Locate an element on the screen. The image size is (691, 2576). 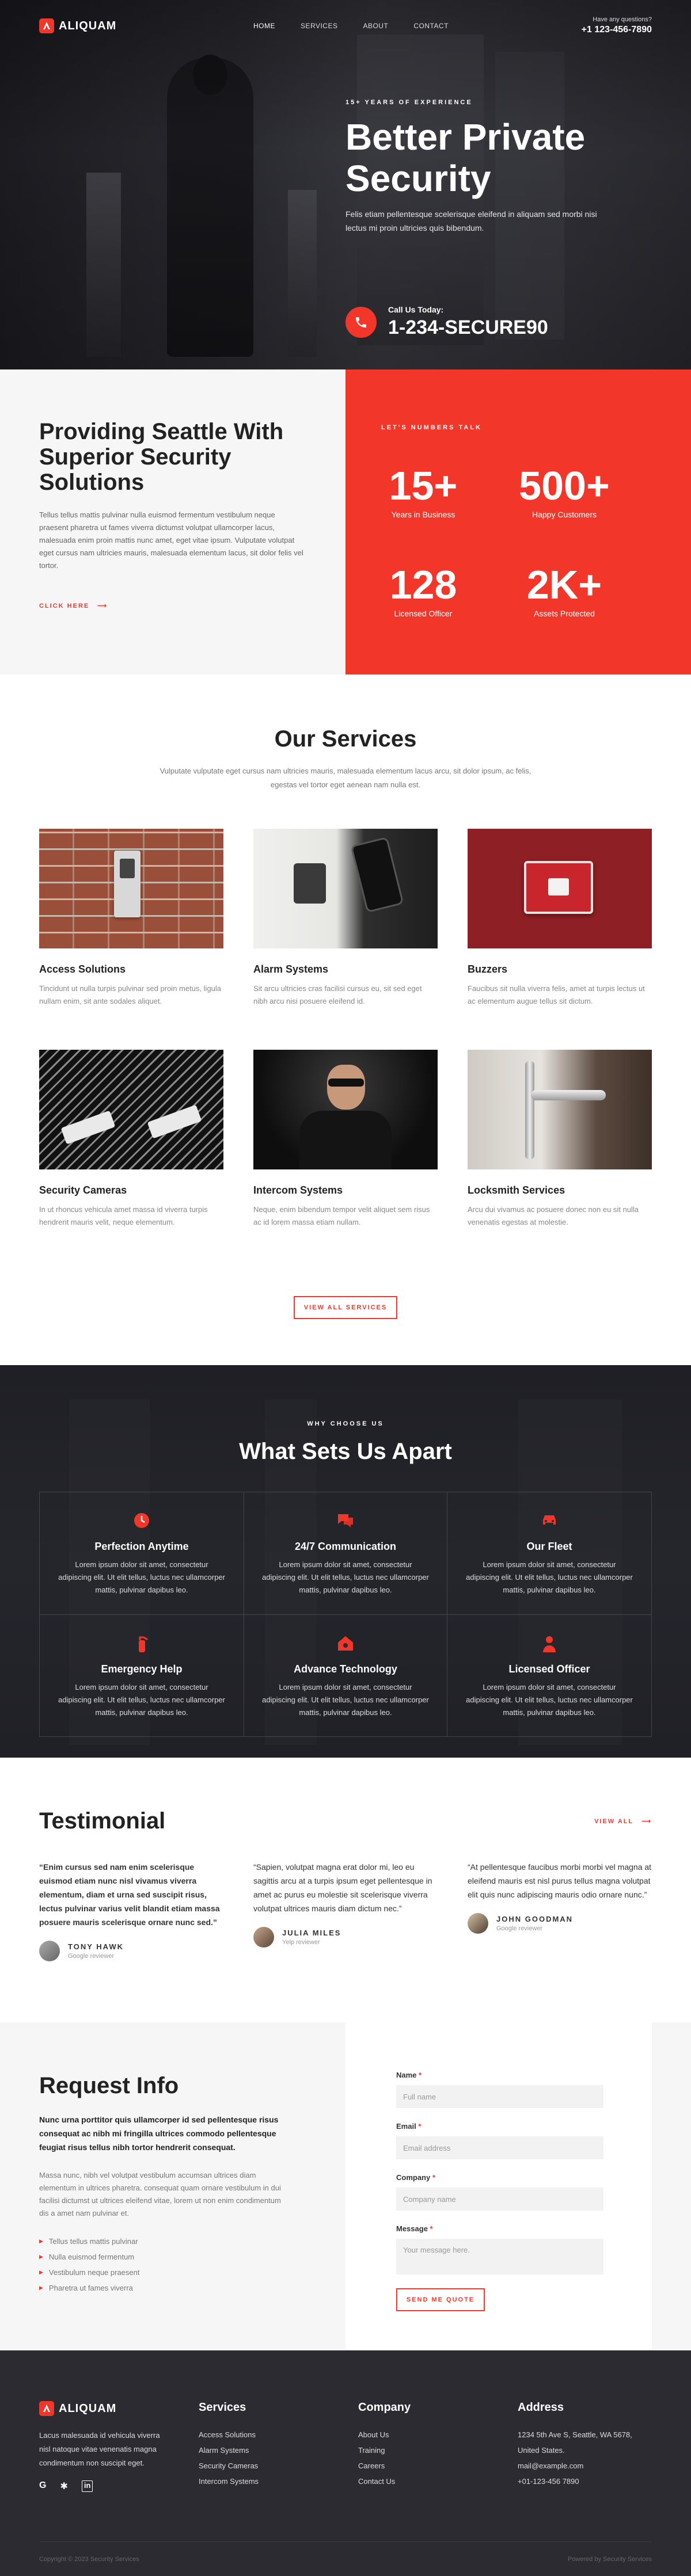
footer-link: Intercom Systems is located at coordinates (229, 2481).